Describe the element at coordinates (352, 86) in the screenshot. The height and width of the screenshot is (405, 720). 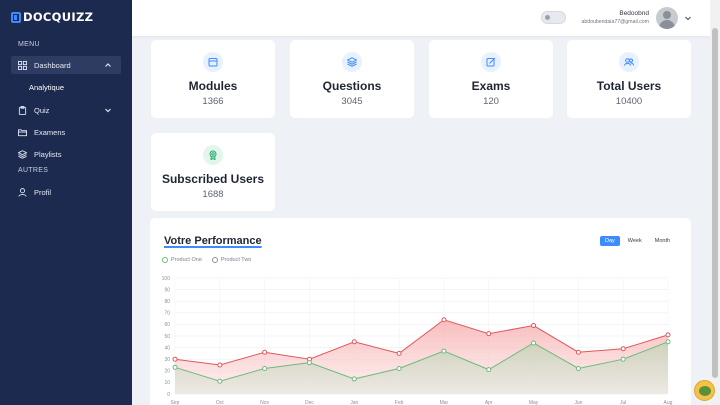
I see `stat-title: Questions` at that location.